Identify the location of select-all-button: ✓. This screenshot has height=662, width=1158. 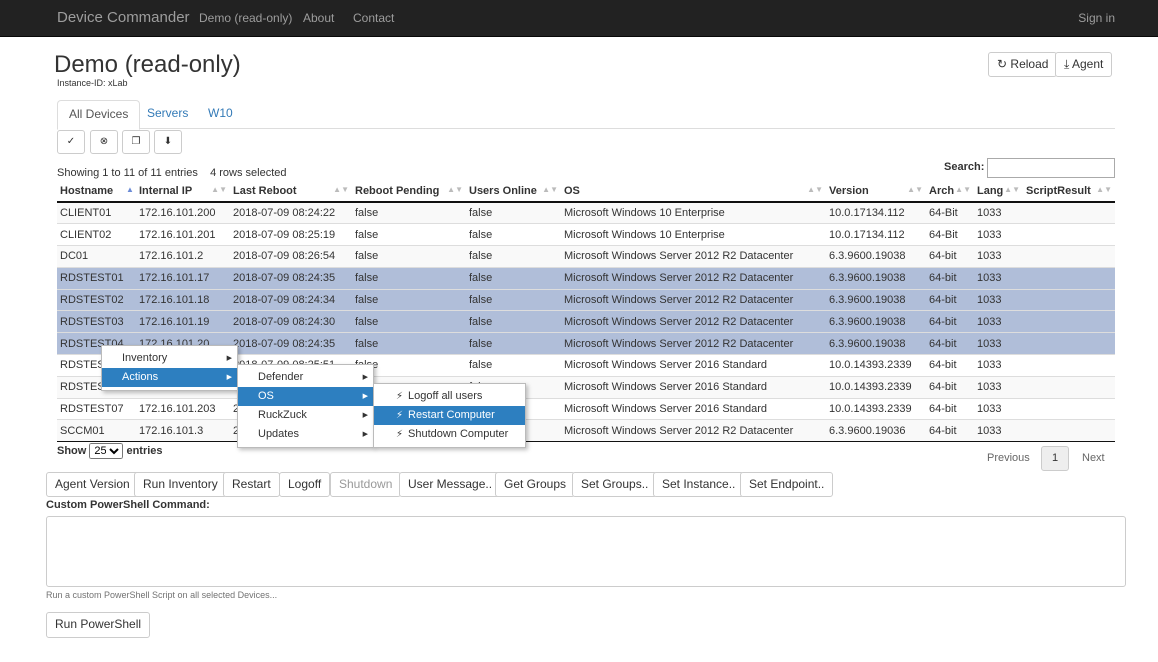
(71, 142).